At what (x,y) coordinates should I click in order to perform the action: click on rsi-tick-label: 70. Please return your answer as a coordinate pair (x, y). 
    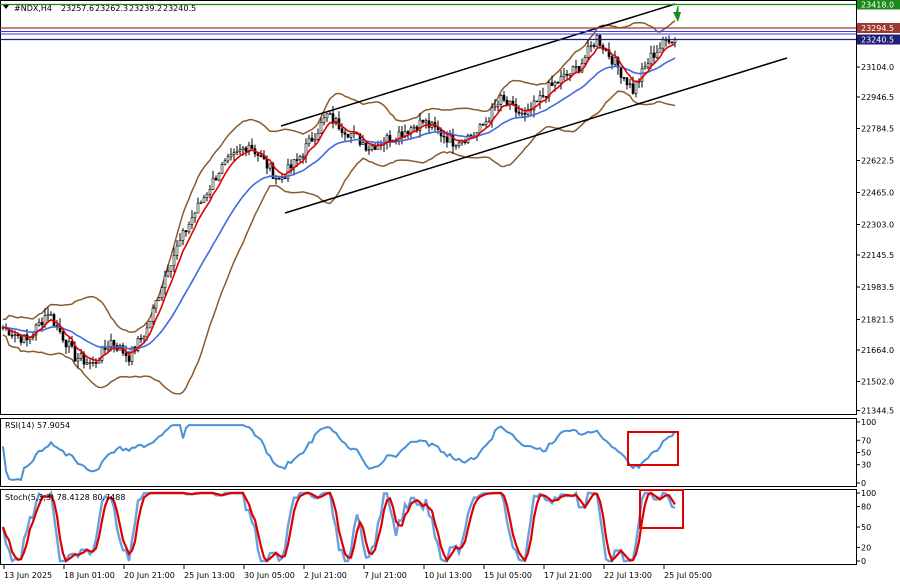
    Looking at the image, I should click on (866, 440).